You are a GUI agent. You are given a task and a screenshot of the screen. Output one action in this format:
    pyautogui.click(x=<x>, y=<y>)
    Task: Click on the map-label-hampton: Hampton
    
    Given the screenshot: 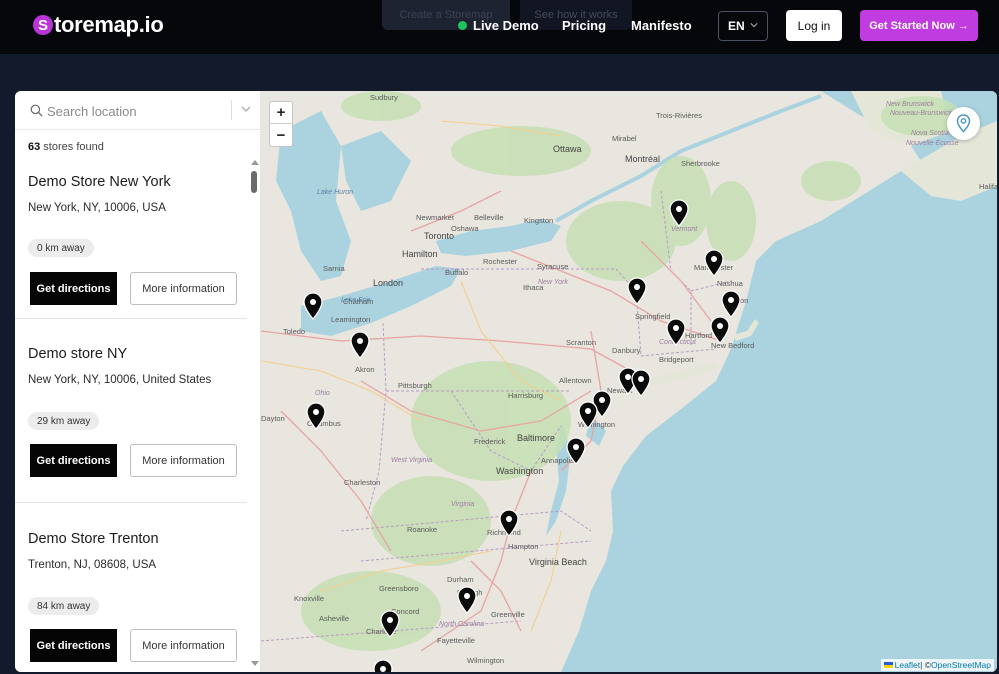 What is the action you would take?
    pyautogui.click(x=523, y=546)
    